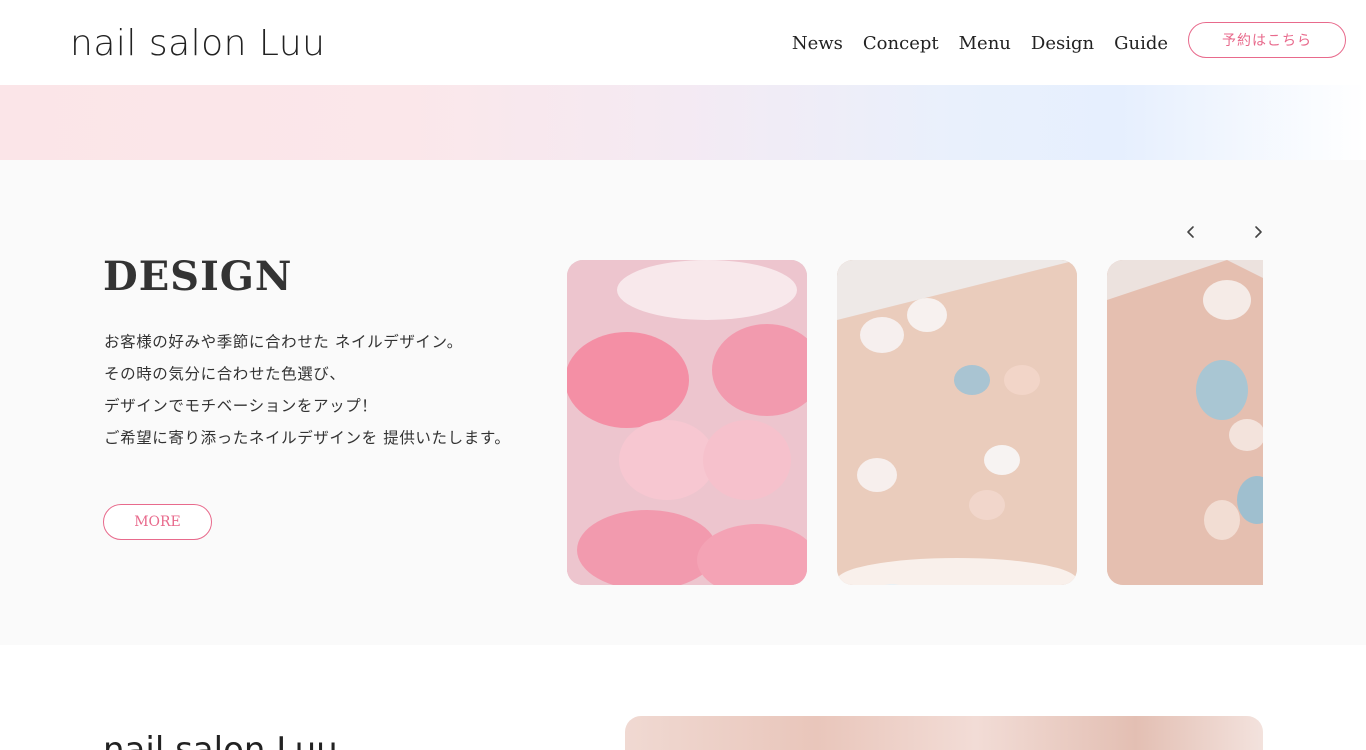 The height and width of the screenshot is (750, 1366). Describe the element at coordinates (241, 406) in the screenshot. I see `design-line-3: デザインでモチベーションをアップ！` at that location.